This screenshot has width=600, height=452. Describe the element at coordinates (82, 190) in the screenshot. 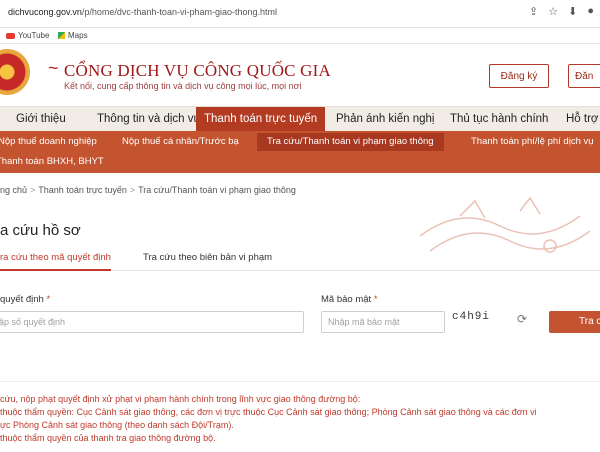

I see `breadcrumb-online-payment: Thanh toán trực tuyến` at that location.